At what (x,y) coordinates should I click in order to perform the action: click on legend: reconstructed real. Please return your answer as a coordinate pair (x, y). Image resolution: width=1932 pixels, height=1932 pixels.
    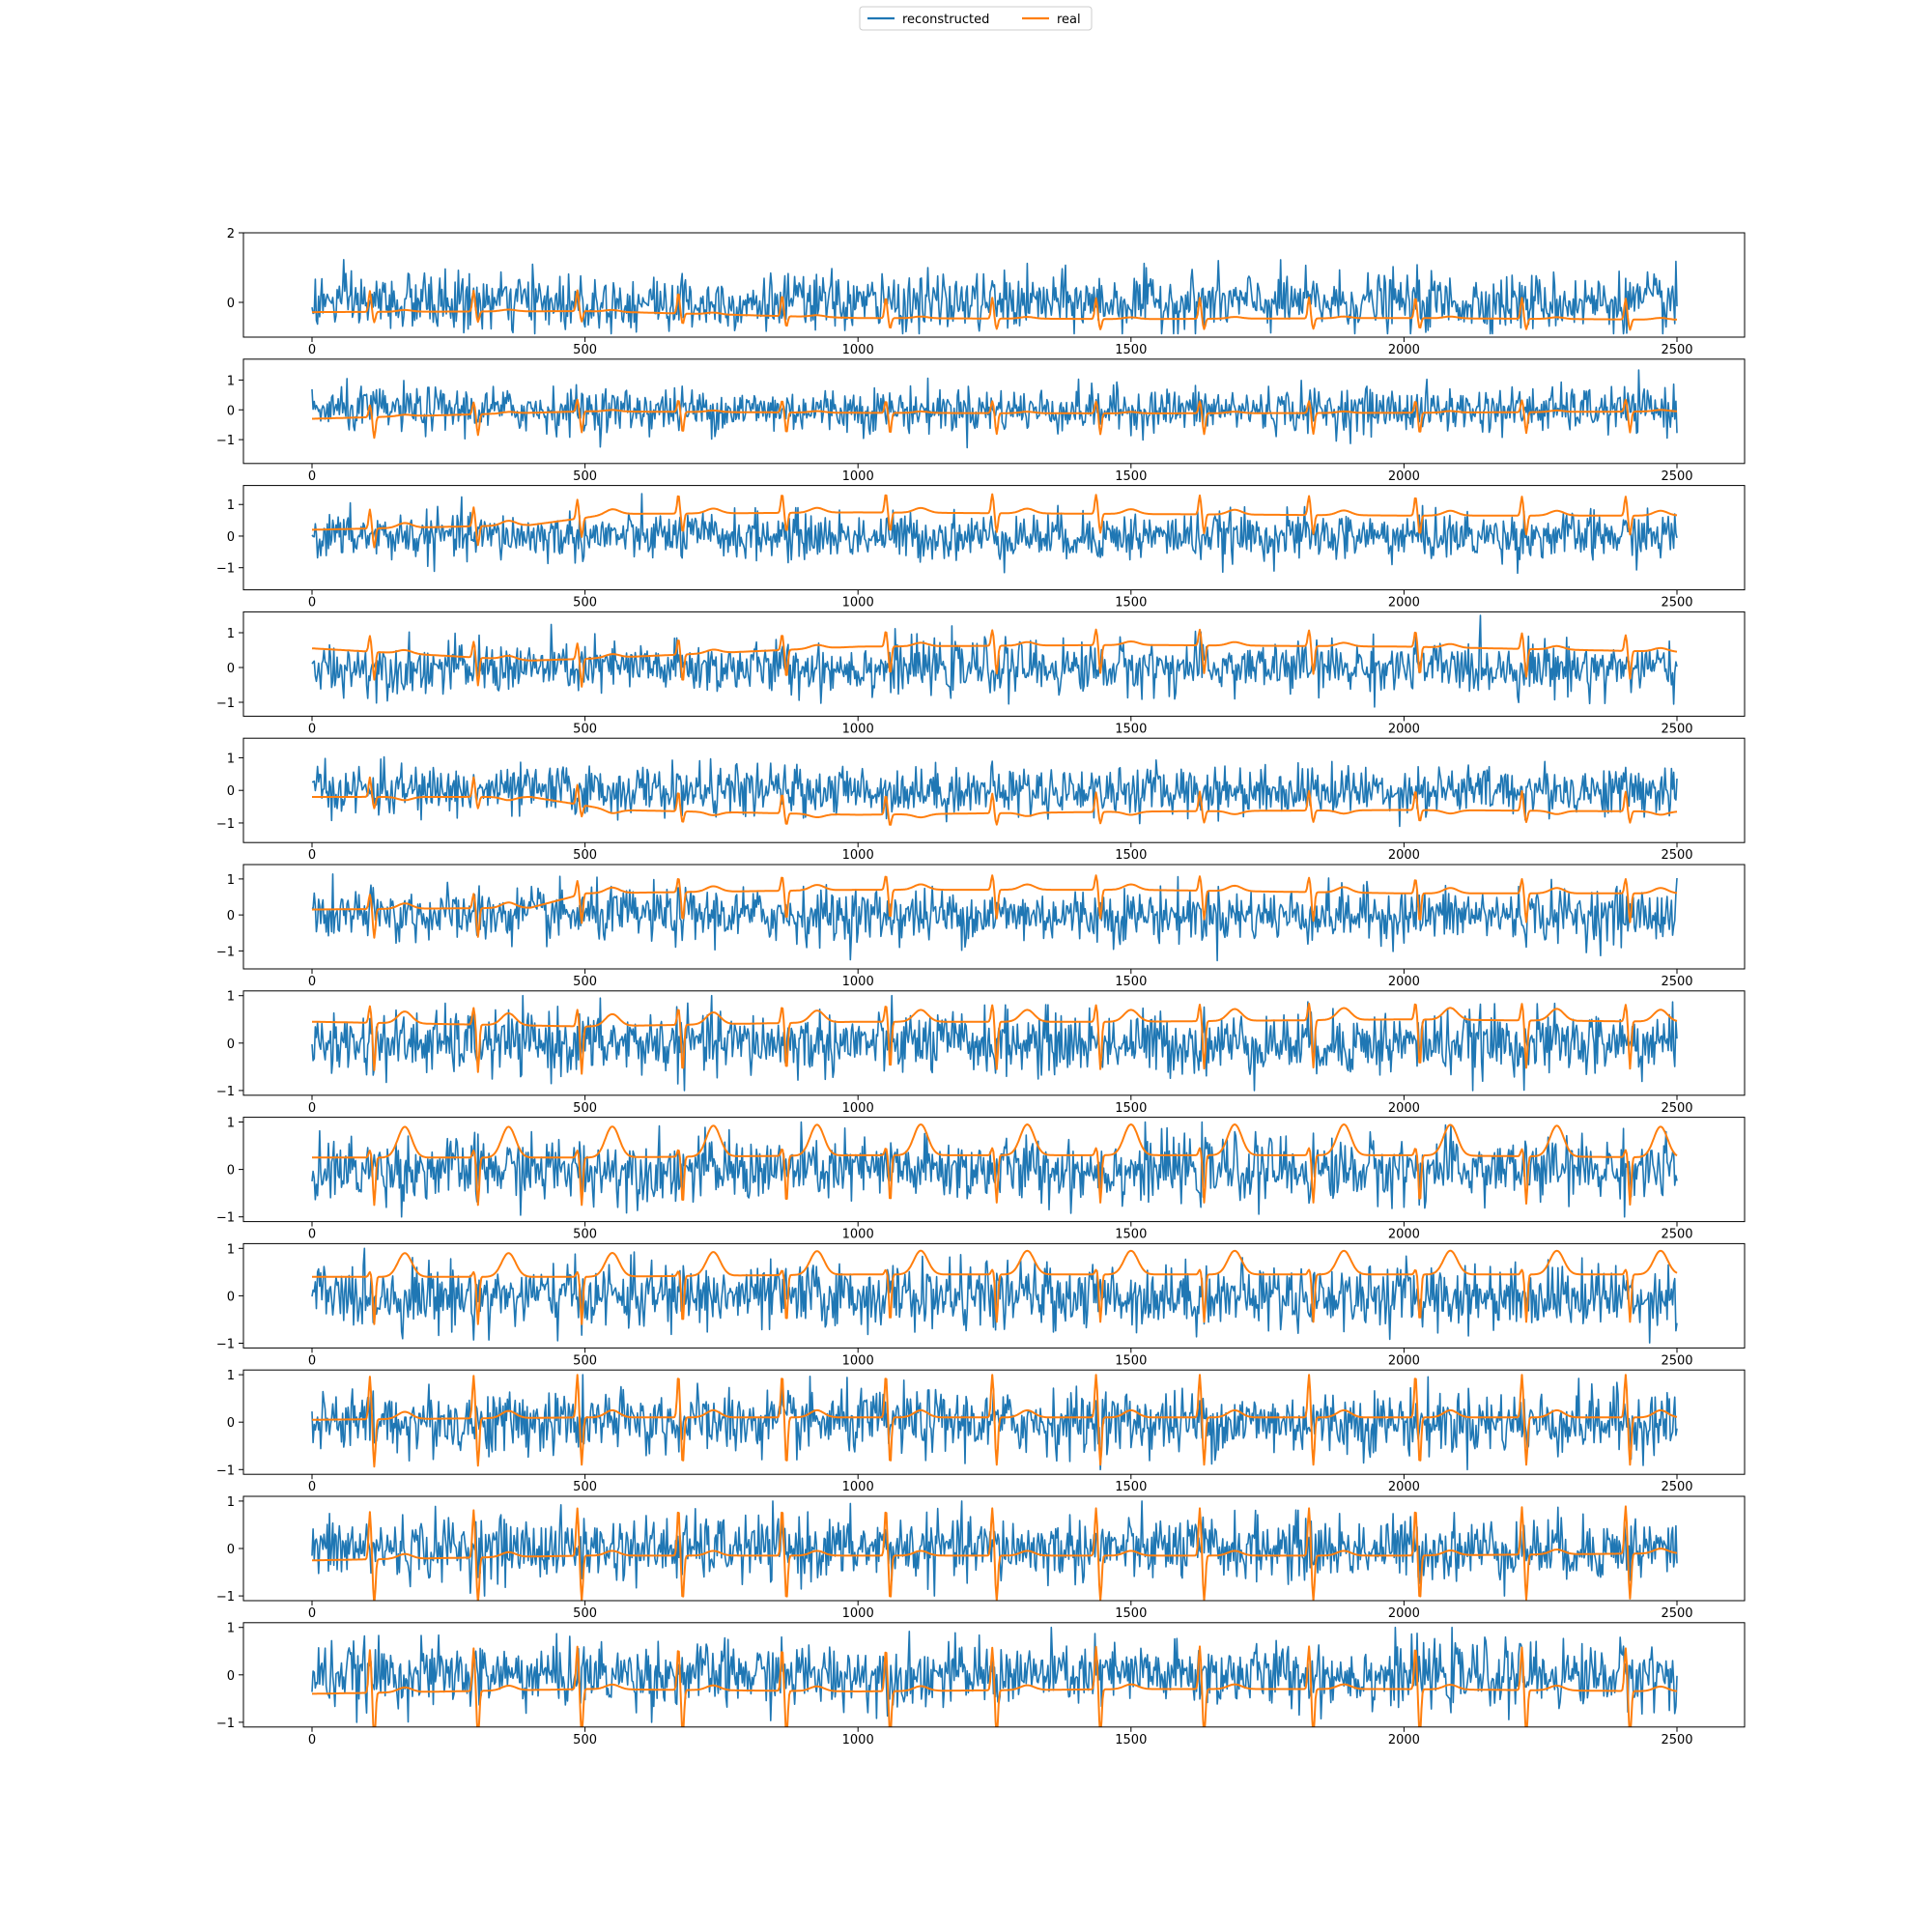
    Looking at the image, I should click on (976, 18).